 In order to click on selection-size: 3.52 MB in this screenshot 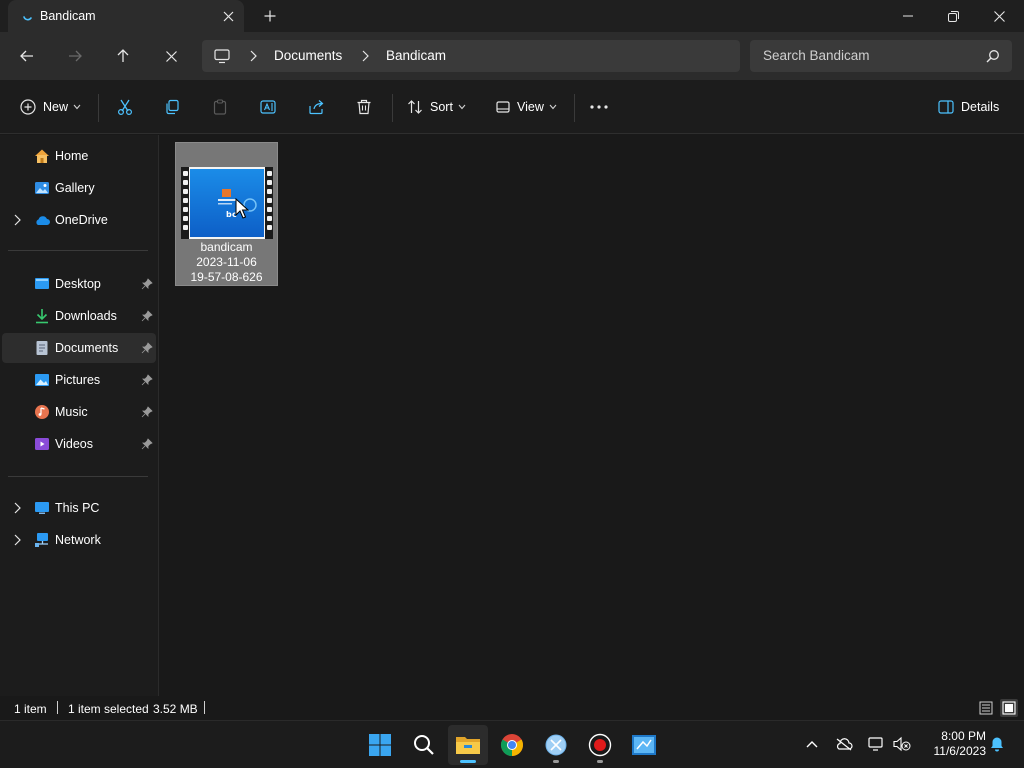, I will do `click(175, 709)`.